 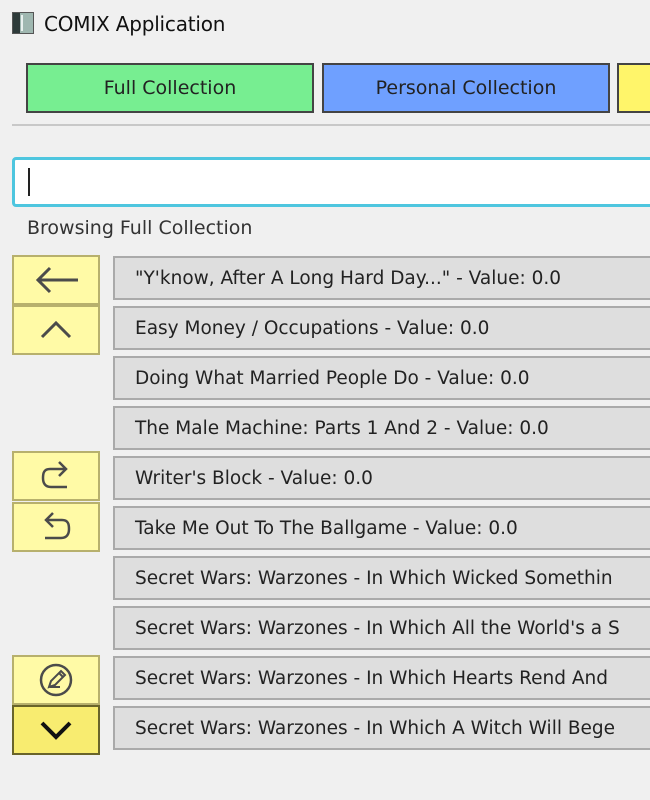 I want to click on back-arrow-icon, so click(x=56, y=280).